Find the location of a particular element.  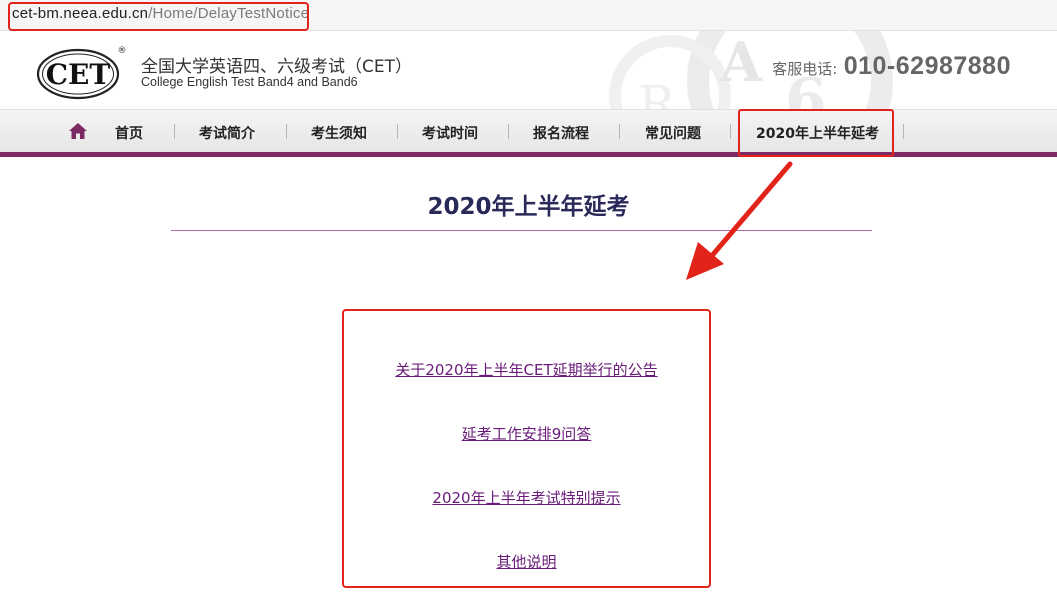

page-title: 2020年上半年延考 is located at coordinates (528, 207).